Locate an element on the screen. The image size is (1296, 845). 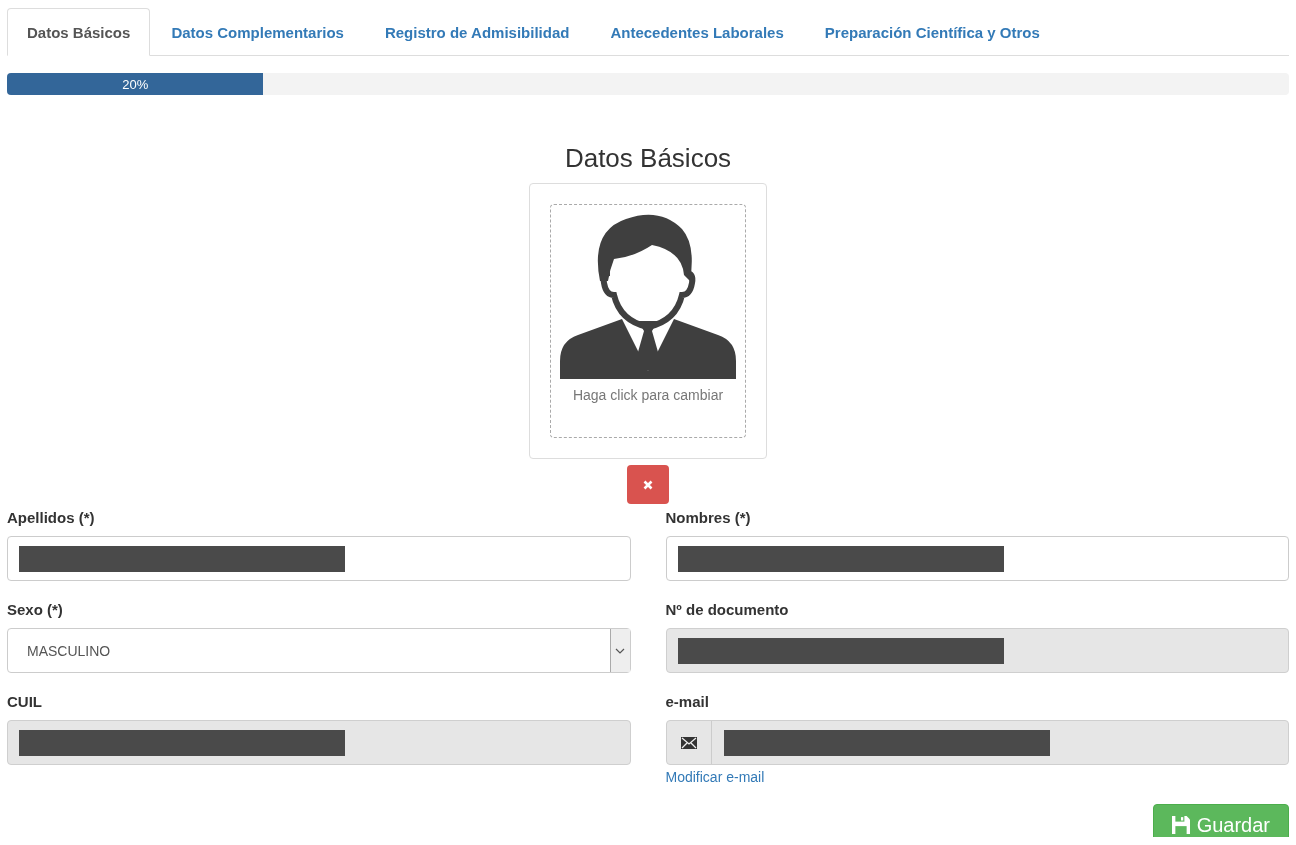
tab: Registro de Admisibilidad is located at coordinates (477, 32).